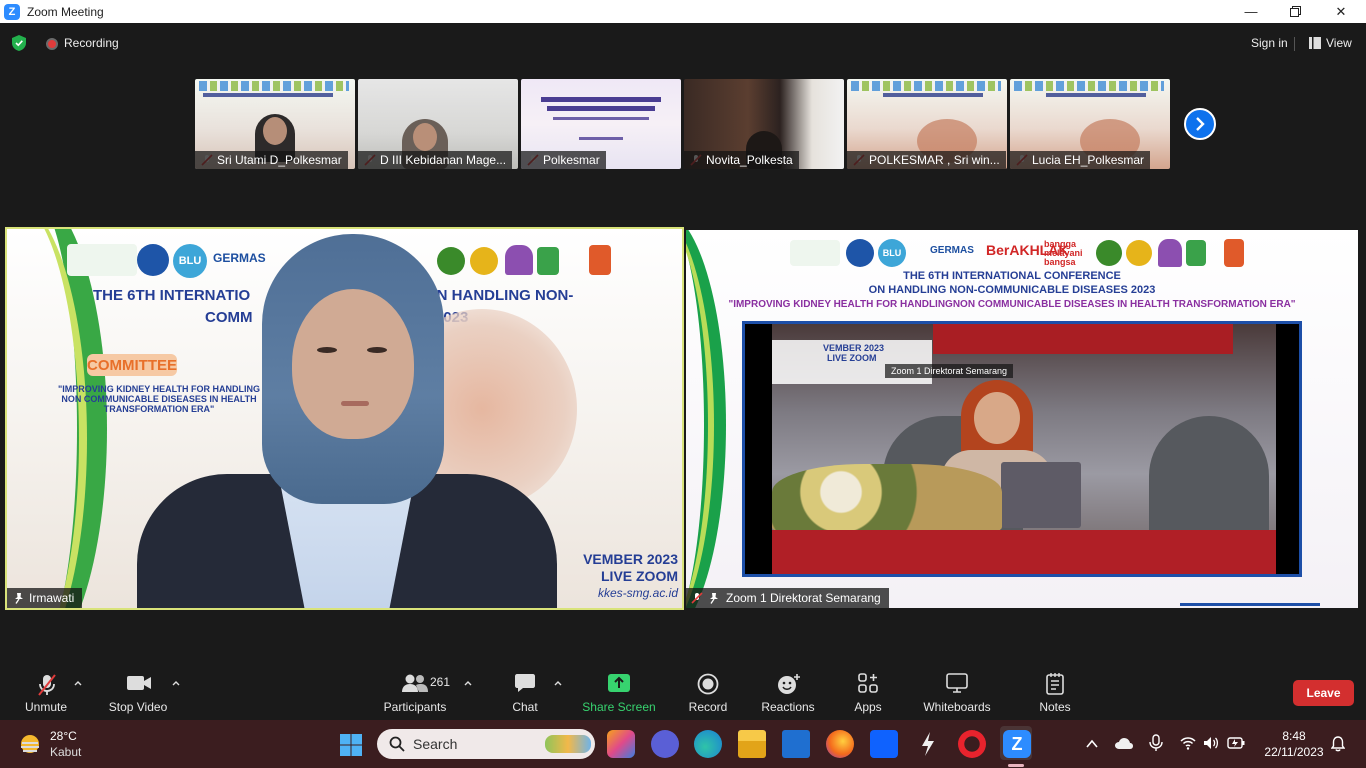 The height and width of the screenshot is (768, 1366). I want to click on banner-title-line2: COMM, so click(229, 317).